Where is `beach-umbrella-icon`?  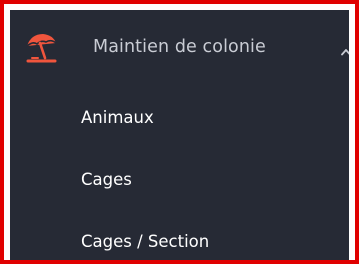 beach-umbrella-icon is located at coordinates (41, 48).